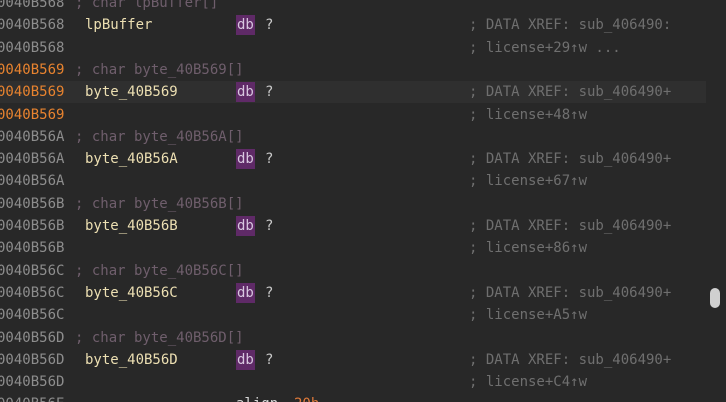  What do you see at coordinates (257, 397) in the screenshot?
I see `directive-align: align` at bounding box center [257, 397].